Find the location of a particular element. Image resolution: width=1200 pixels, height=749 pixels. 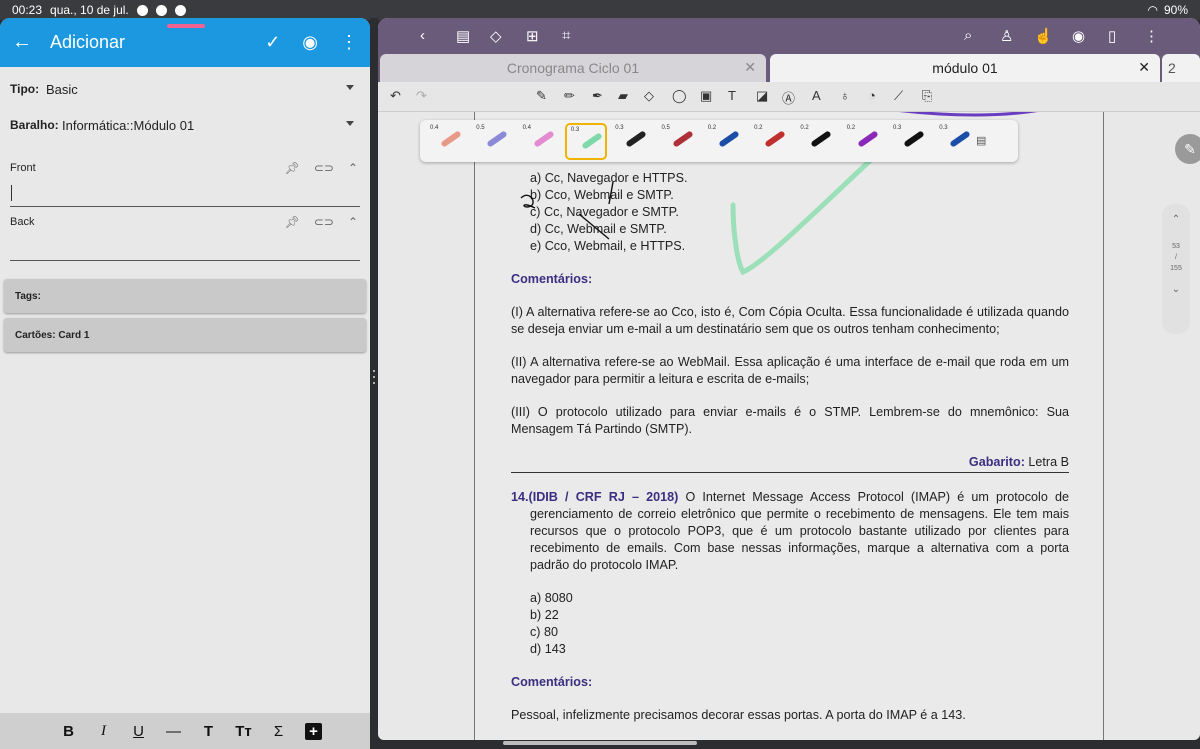

mathjax-button: Σ is located at coordinates (278, 731).